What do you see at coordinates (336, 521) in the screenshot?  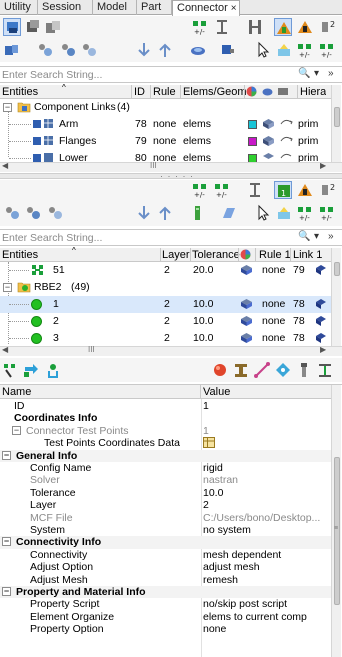 I see `vertical-scrollbar: ≡` at bounding box center [336, 521].